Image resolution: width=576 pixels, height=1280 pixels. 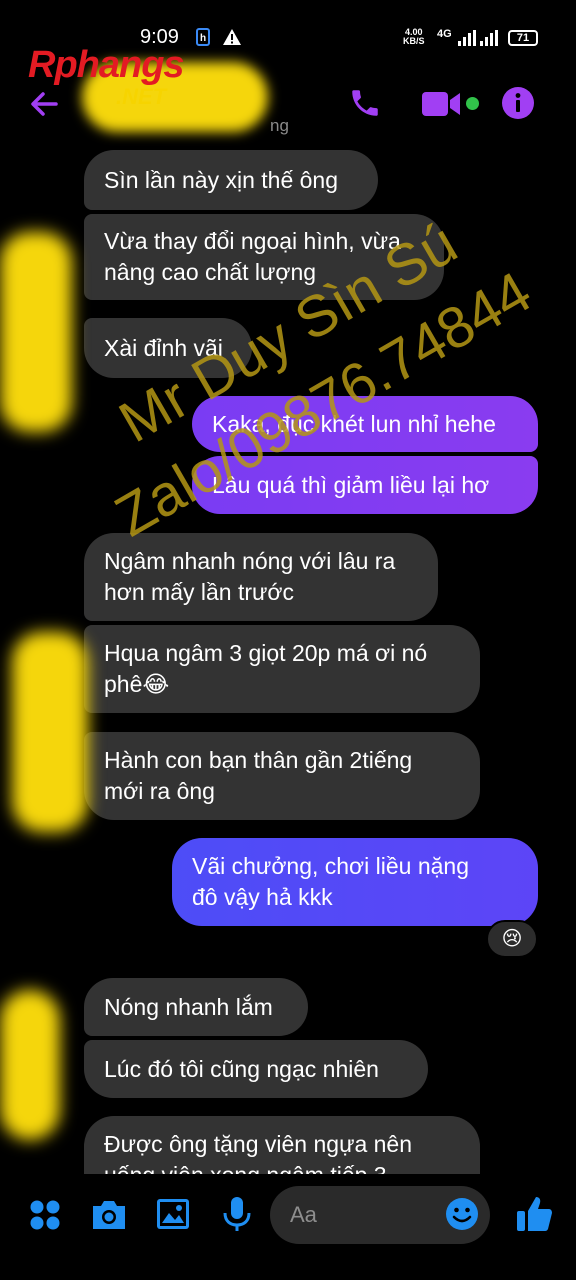 I want to click on gallery-button, so click(x=173, y=1216).